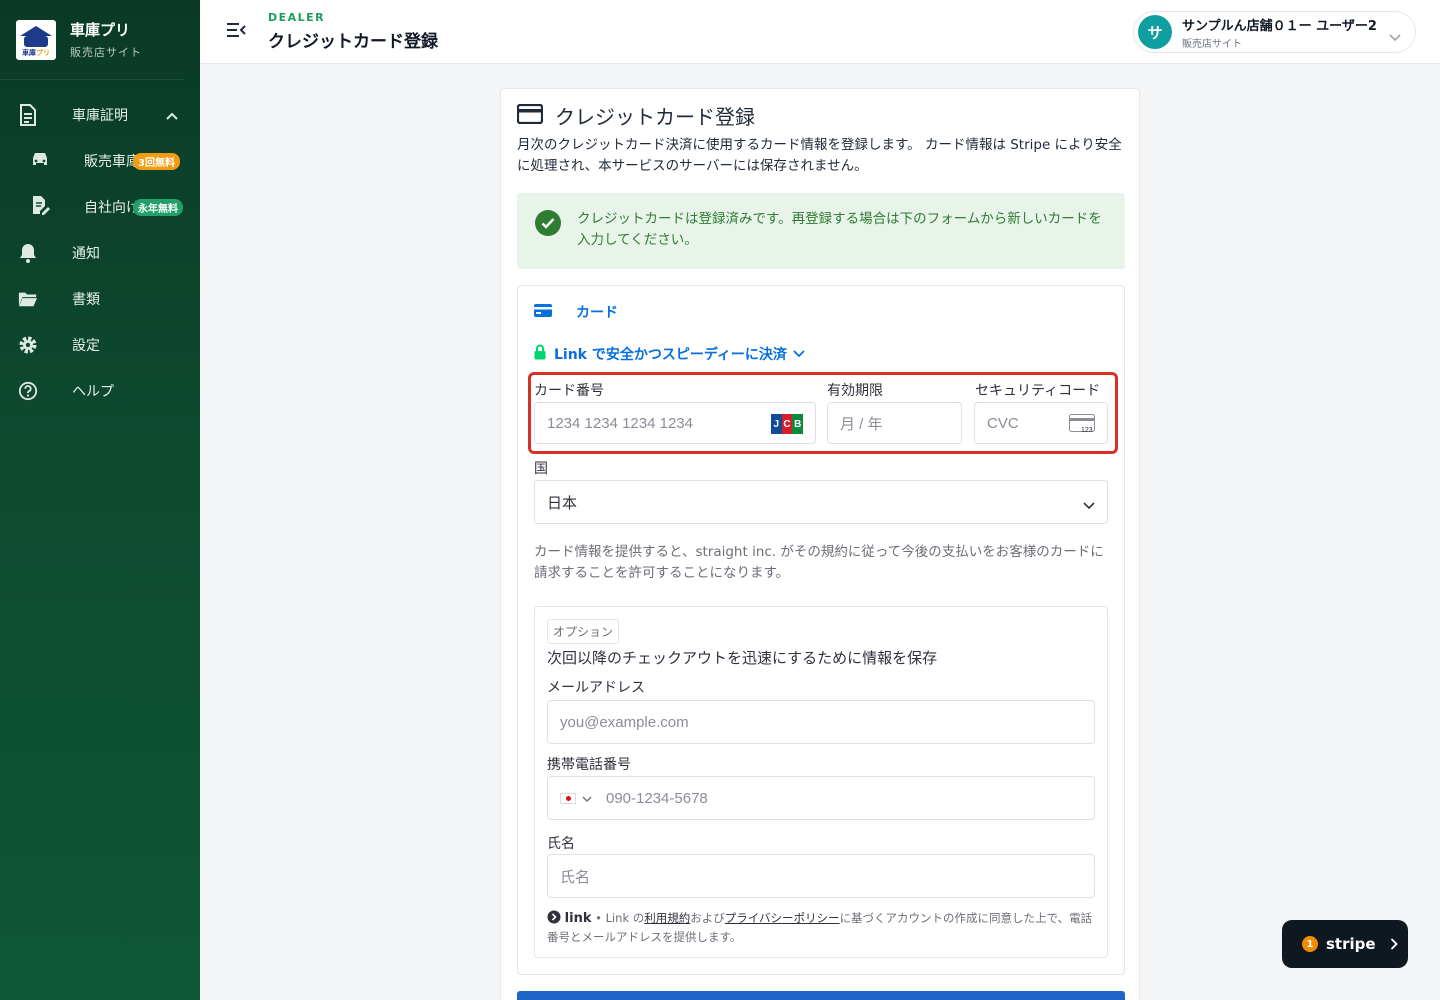  I want to click on free-forever-badge: 永年無料, so click(158, 207).